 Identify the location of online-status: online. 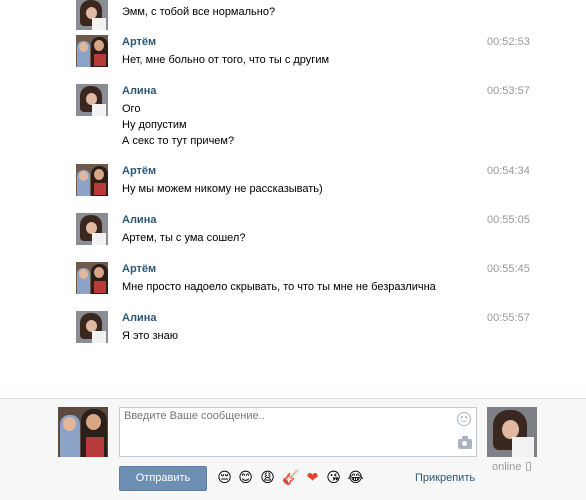
(507, 467).